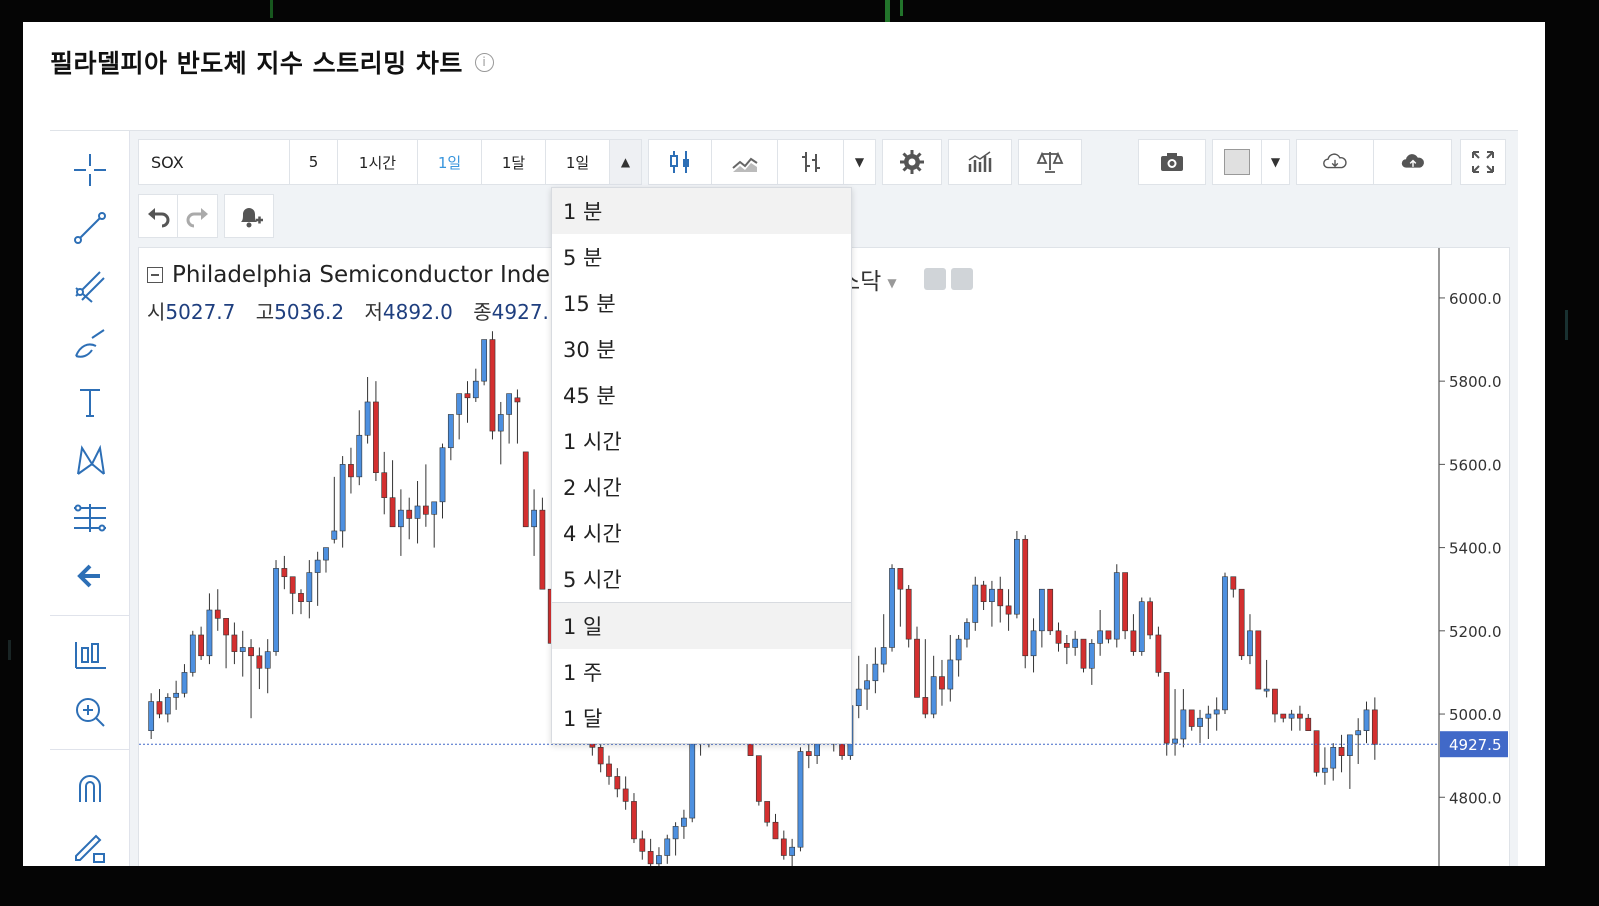  What do you see at coordinates (701, 349) in the screenshot?
I see `interval-option-30min: 30 분` at bounding box center [701, 349].